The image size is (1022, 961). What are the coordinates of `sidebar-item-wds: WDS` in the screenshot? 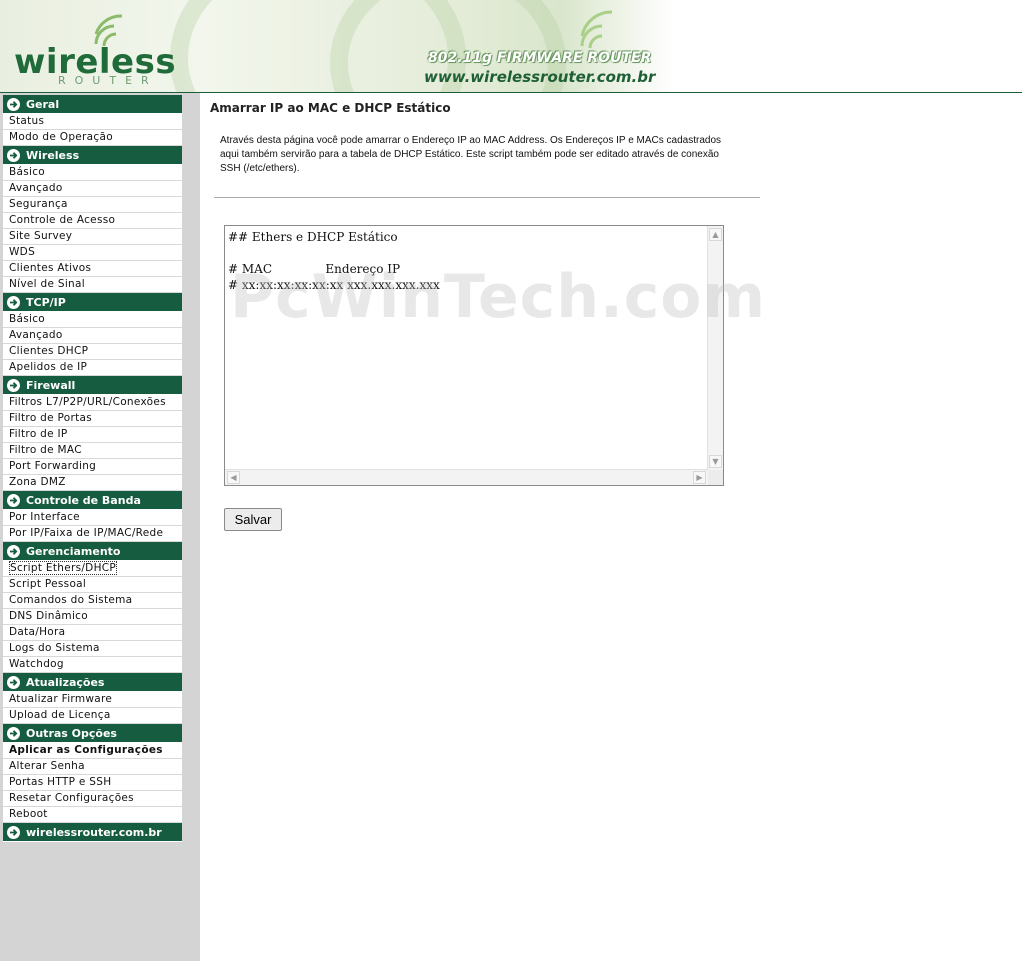 It's located at (92, 253).